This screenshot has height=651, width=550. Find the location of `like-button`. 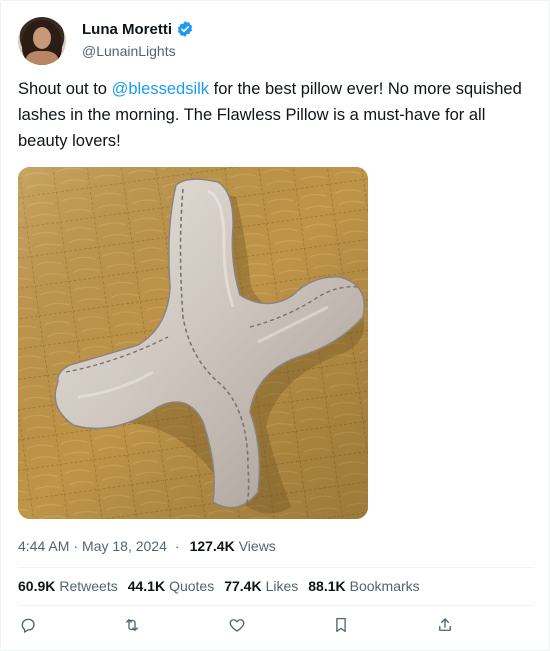

like-button is located at coordinates (237, 627).